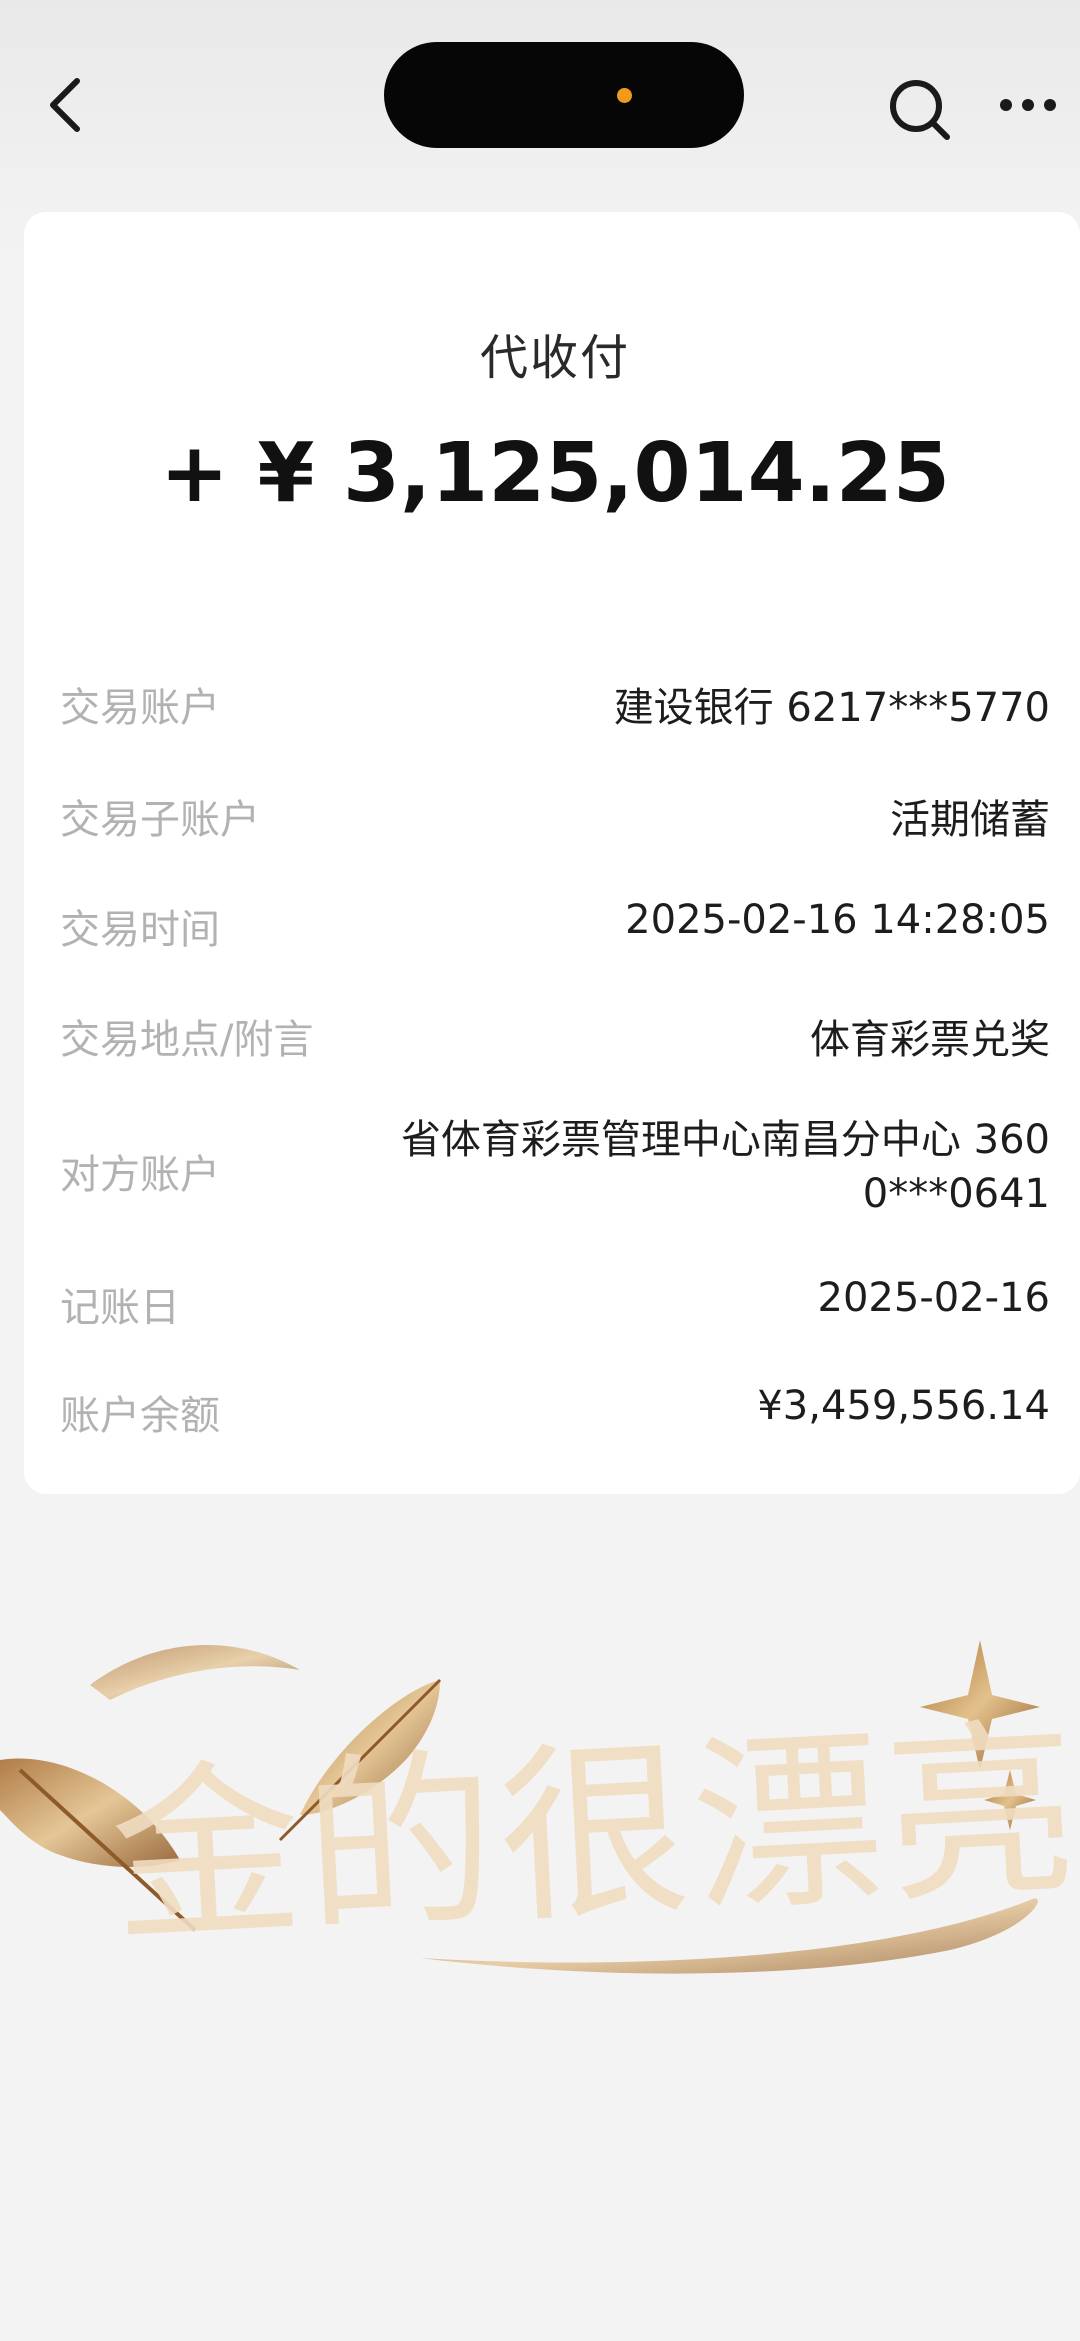  What do you see at coordinates (140, 708) in the screenshot?
I see `row-label-account: 交易账户` at bounding box center [140, 708].